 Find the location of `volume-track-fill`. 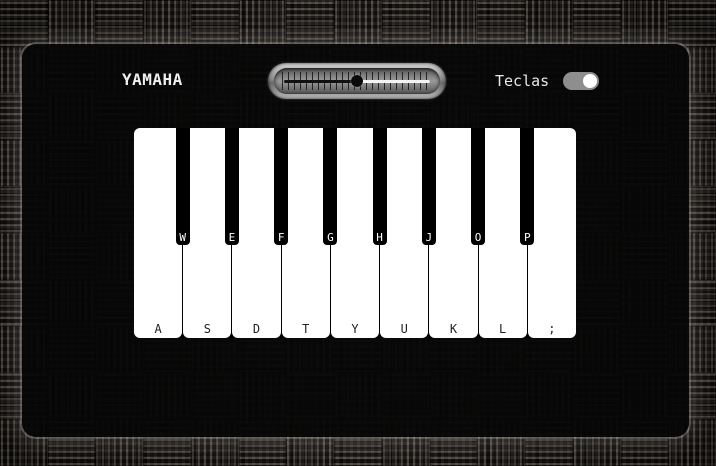

volume-track-fill is located at coordinates (393, 81).